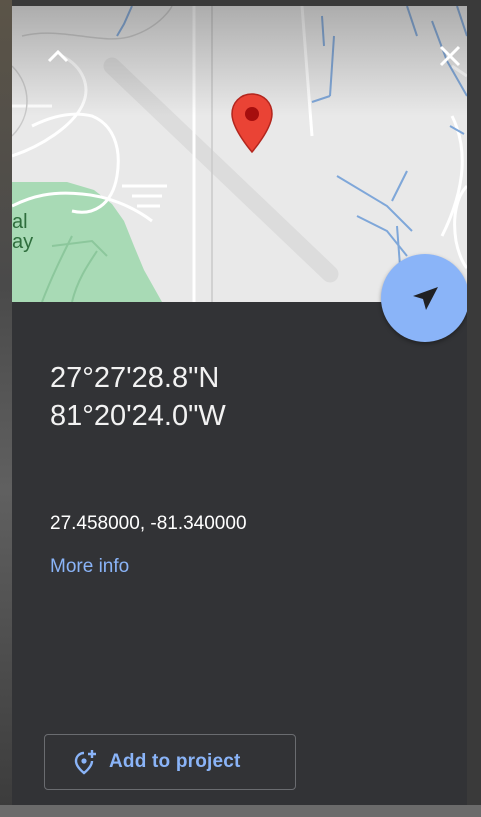 The width and height of the screenshot is (481, 817). What do you see at coordinates (20, 222) in the screenshot?
I see `map-area-label-1: al` at bounding box center [20, 222].